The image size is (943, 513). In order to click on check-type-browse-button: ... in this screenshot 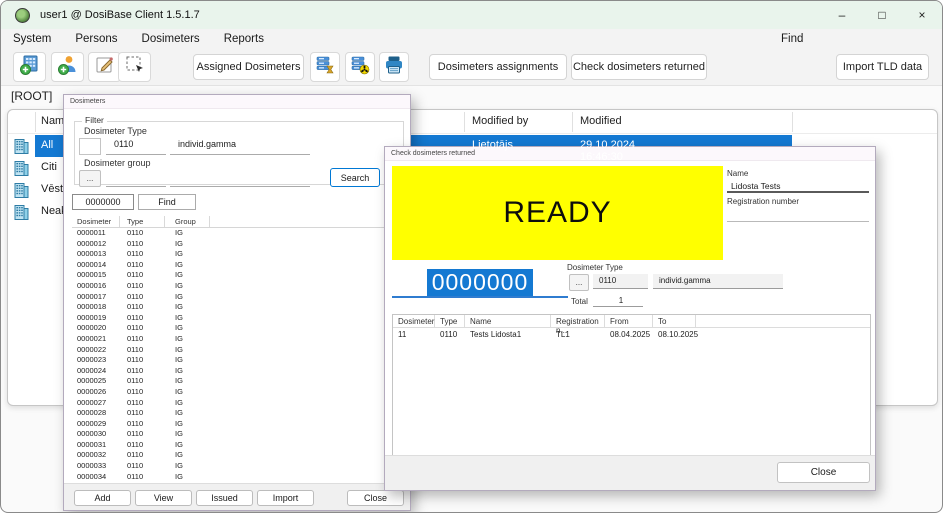, I will do `click(579, 282)`.